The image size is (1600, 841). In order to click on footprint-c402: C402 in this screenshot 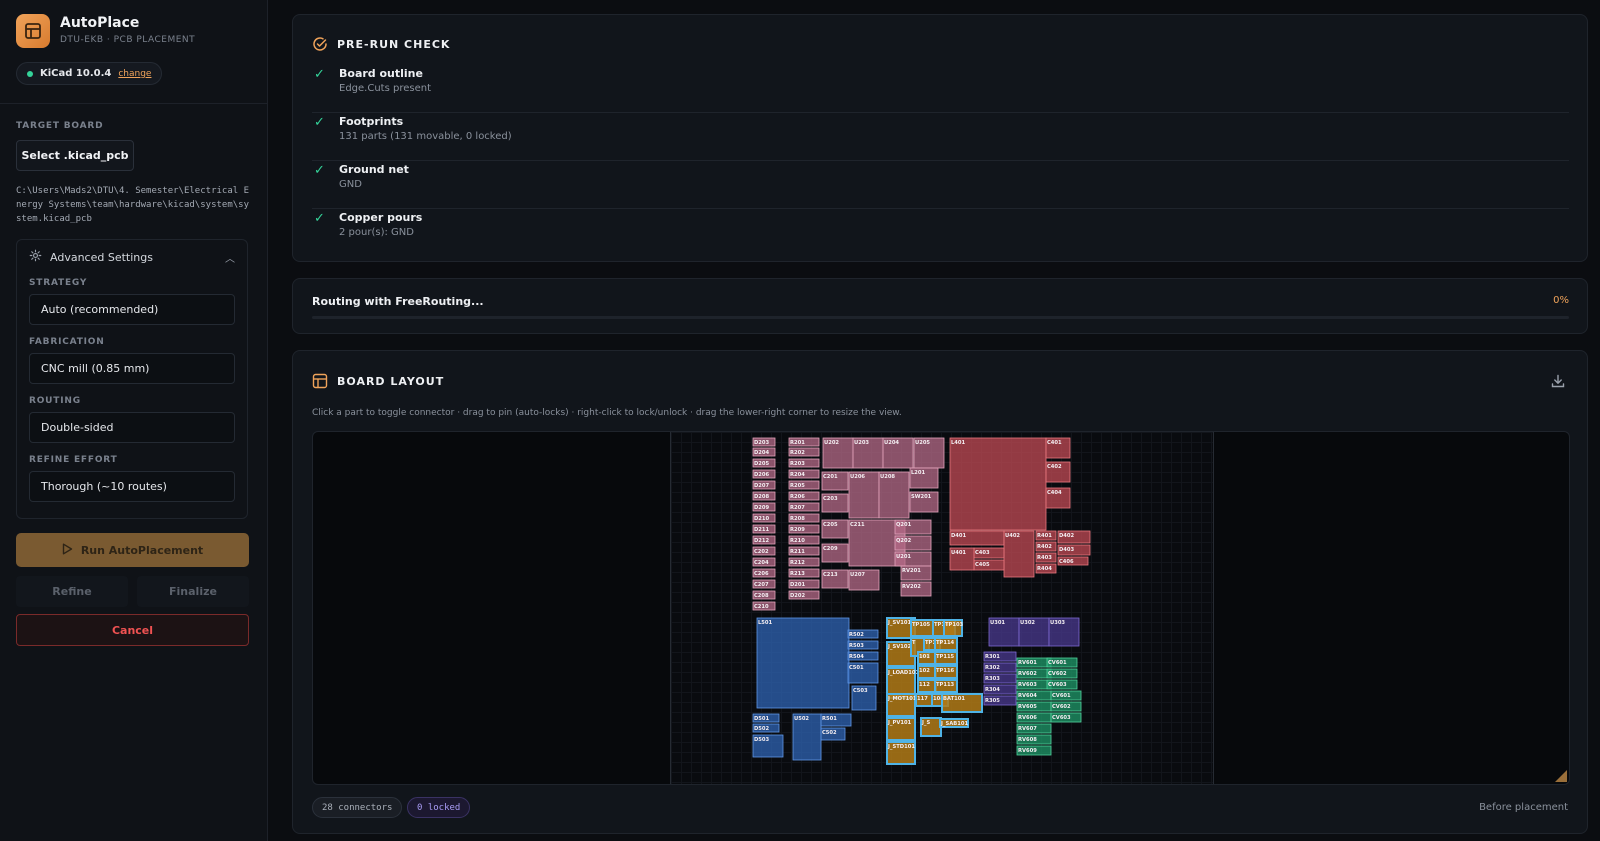, I will do `click(1058, 472)`.